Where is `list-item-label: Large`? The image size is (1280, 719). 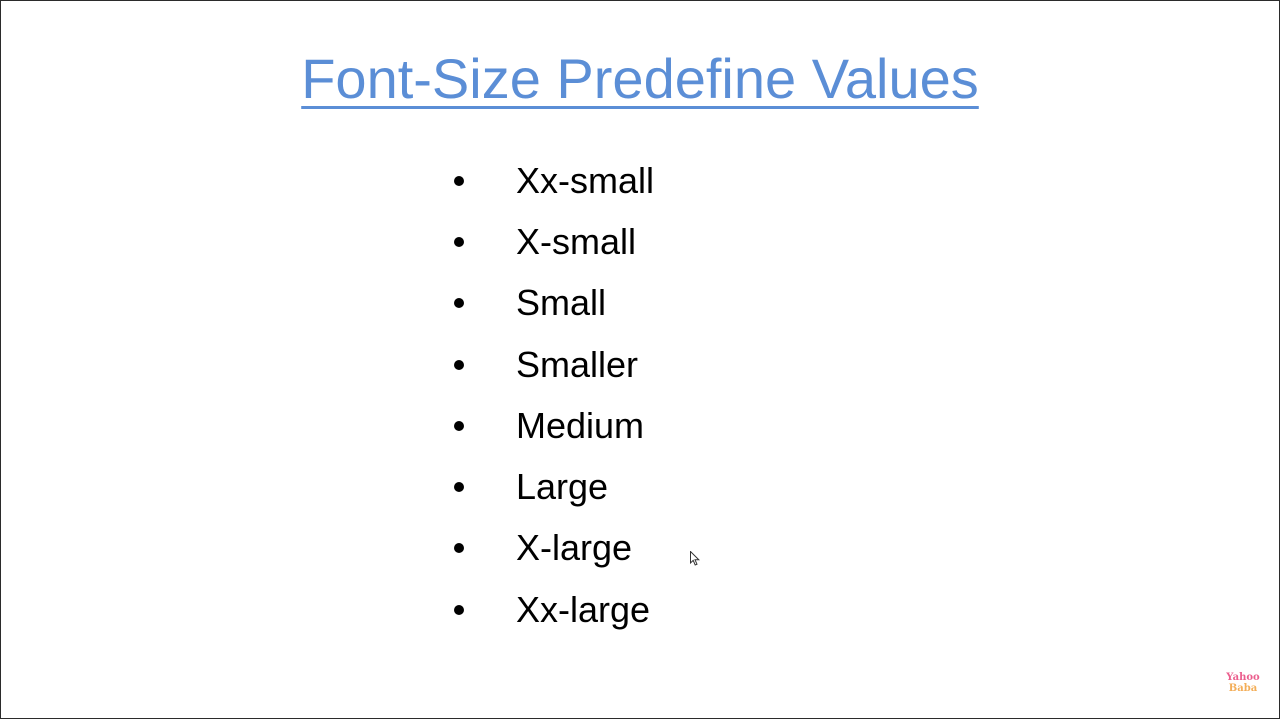 list-item-label: Large is located at coordinates (562, 487).